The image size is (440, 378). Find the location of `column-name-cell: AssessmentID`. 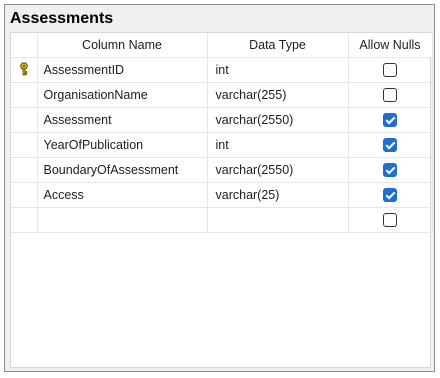

column-name-cell: AssessmentID is located at coordinates (122, 70).